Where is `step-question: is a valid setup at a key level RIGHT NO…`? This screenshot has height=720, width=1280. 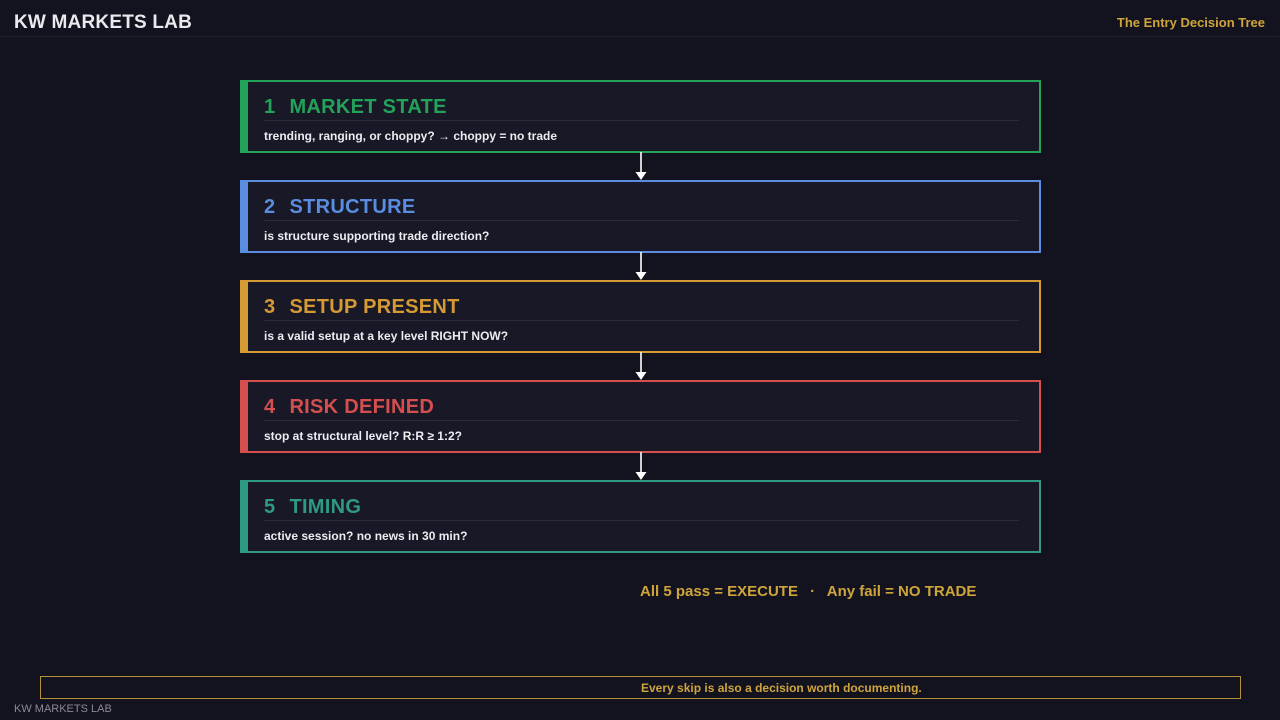
step-question: is a valid setup at a key level RIGHT NO… is located at coordinates (386, 336).